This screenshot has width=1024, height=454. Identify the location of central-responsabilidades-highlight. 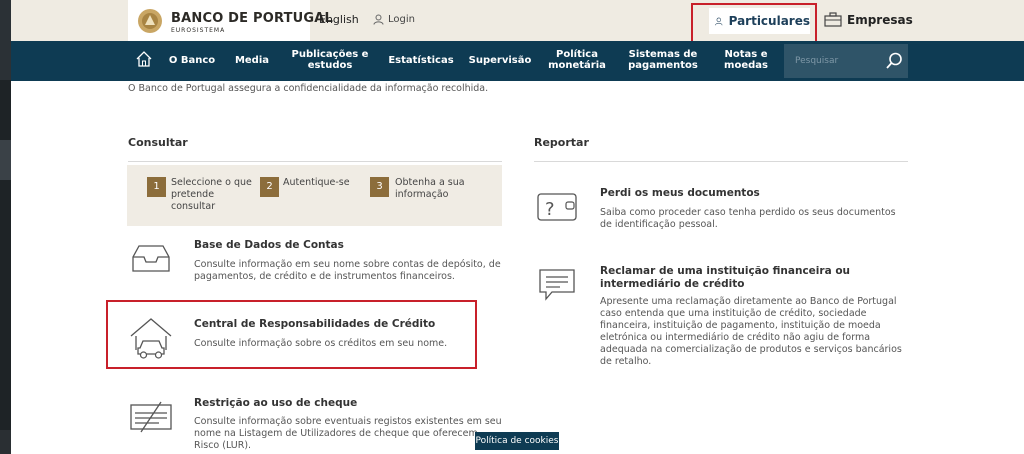
(291, 334).